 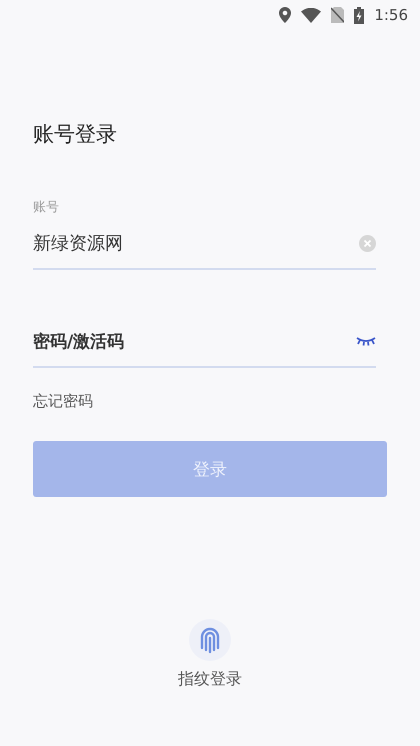 What do you see at coordinates (46, 207) in the screenshot?
I see `account-label: 账号` at bounding box center [46, 207].